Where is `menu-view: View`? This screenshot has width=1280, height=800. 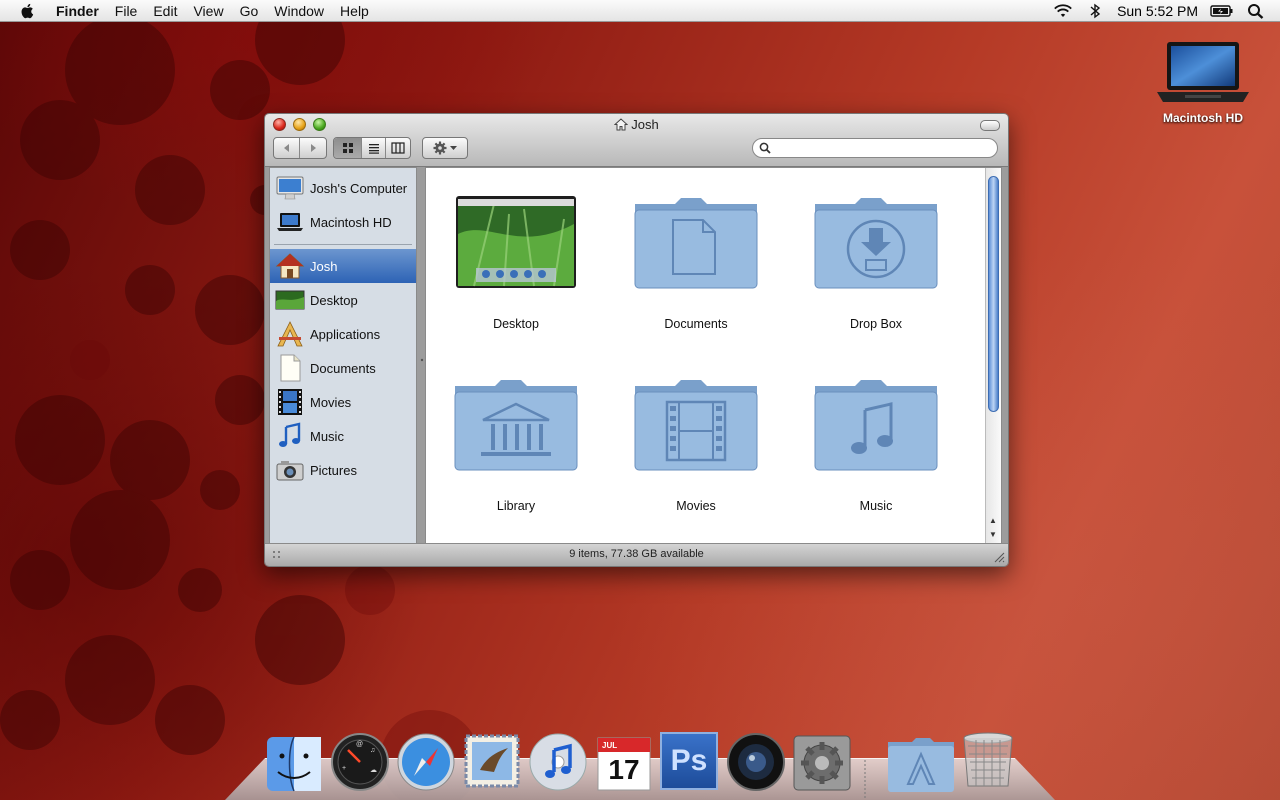
menu-view: View is located at coordinates (208, 11).